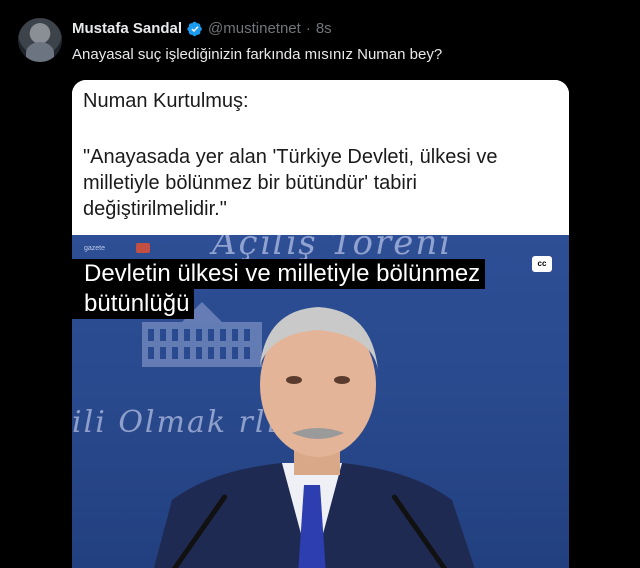  Describe the element at coordinates (254, 29) in the screenshot. I see `author-handle: @mustinetnet` at that location.